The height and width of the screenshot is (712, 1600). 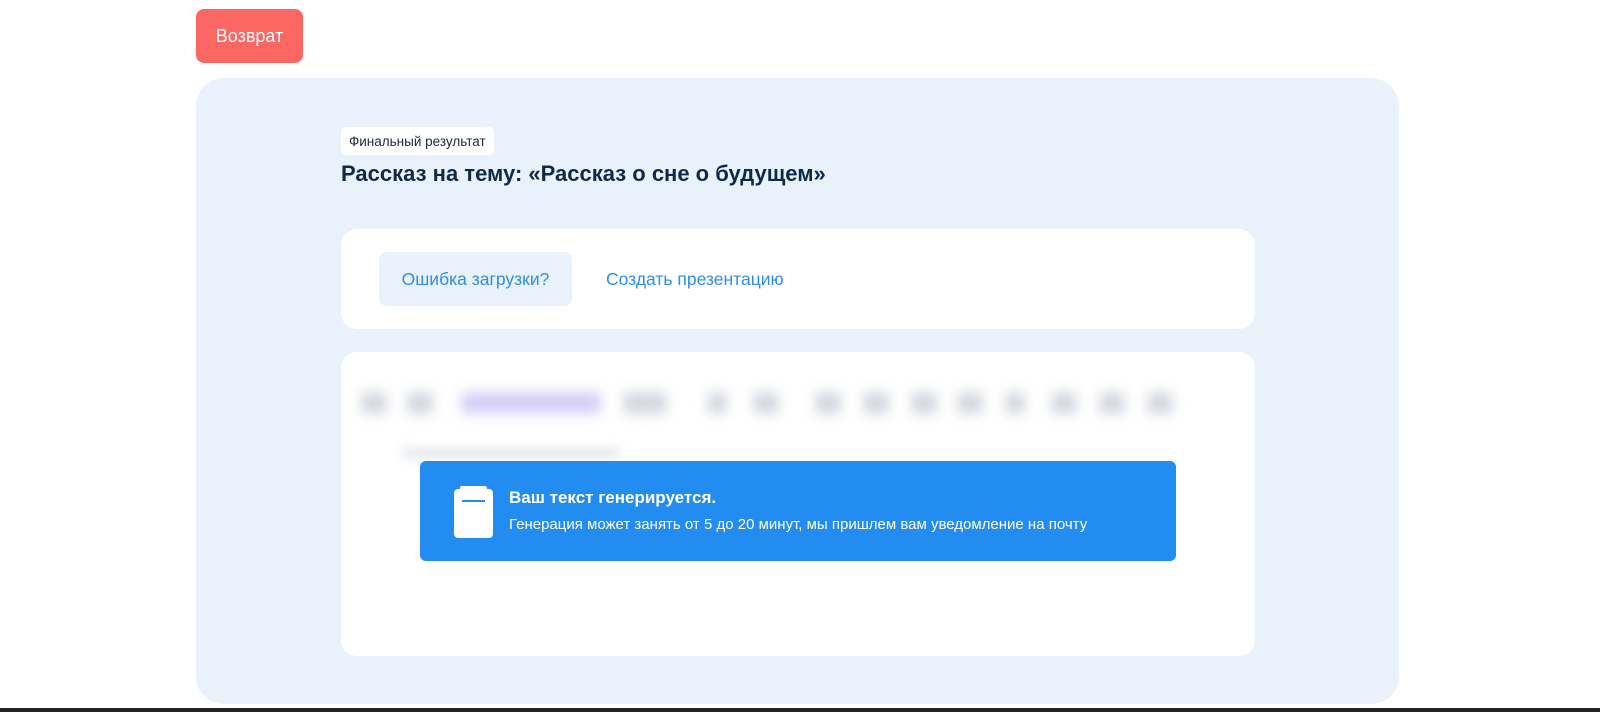 What do you see at coordinates (695, 279) in the screenshot?
I see `create-presentation-link: Создать презентацию` at bounding box center [695, 279].